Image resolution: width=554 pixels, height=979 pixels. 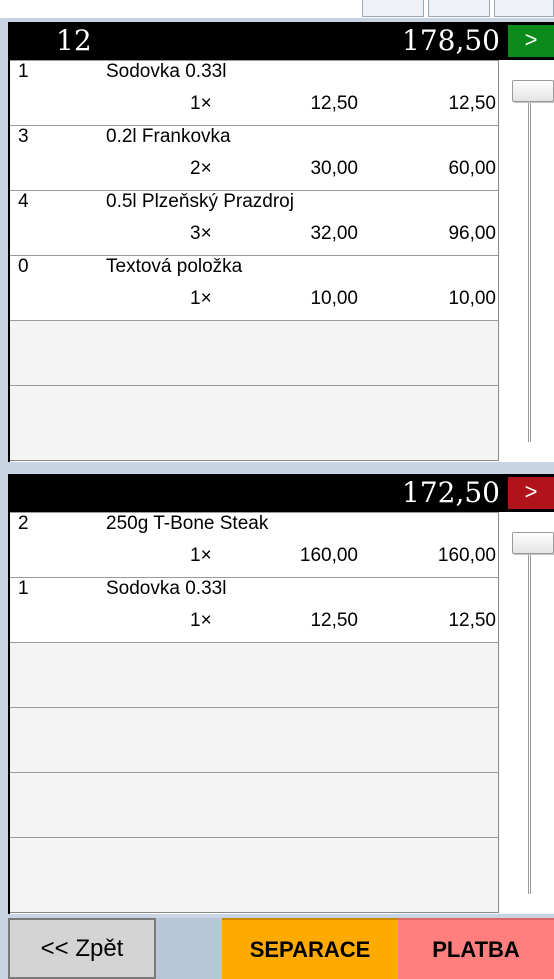 I want to click on top-strip, so click(x=277, y=9).